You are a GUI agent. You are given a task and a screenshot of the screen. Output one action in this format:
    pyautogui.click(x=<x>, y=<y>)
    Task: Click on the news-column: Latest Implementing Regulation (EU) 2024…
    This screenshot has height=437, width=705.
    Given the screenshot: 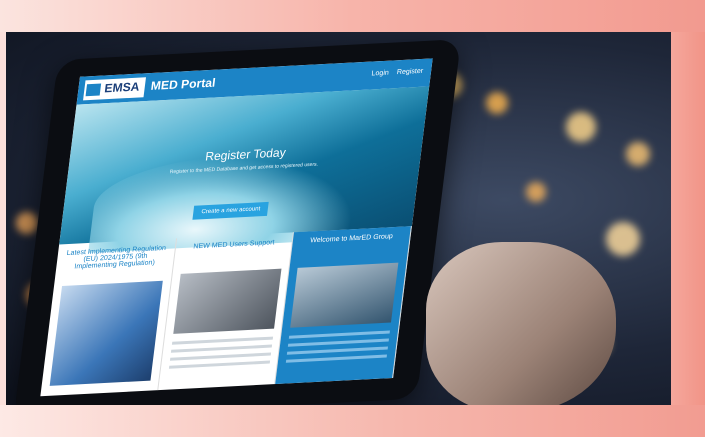 What is the action you would take?
    pyautogui.click(x=108, y=317)
    